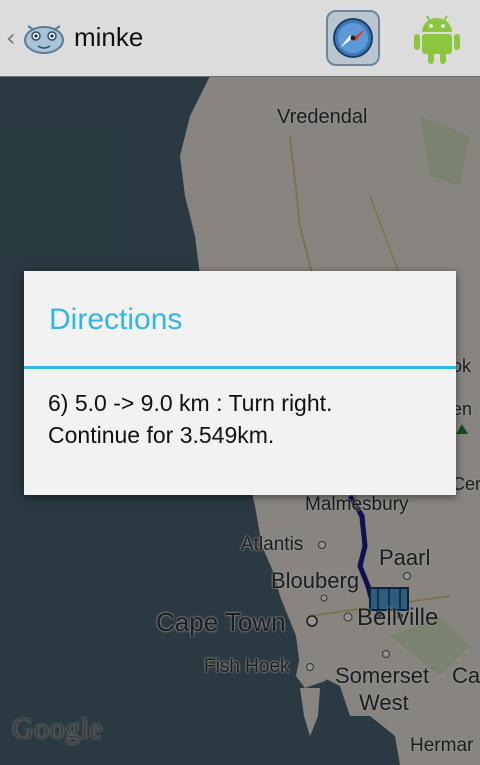 This screenshot has height=765, width=480. Describe the element at coordinates (109, 37) in the screenshot. I see `app-title: minke` at that location.